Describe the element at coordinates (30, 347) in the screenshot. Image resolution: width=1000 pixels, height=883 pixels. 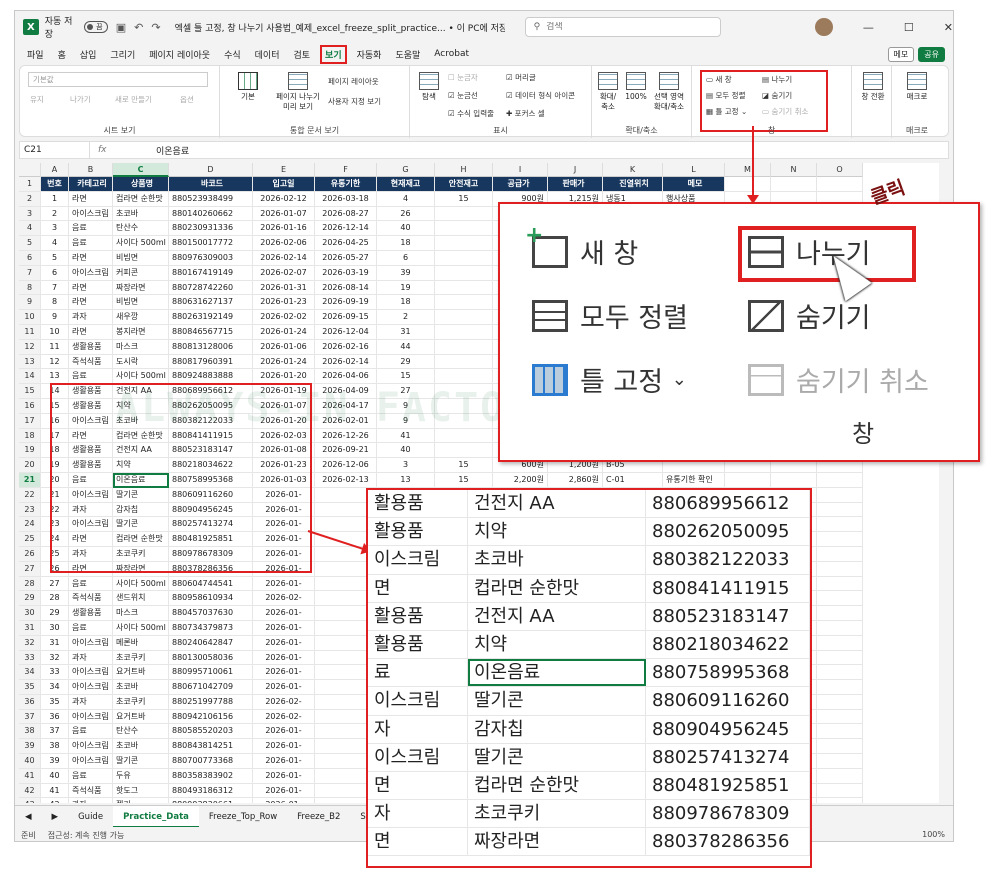
I see `row-header: 12` at that location.